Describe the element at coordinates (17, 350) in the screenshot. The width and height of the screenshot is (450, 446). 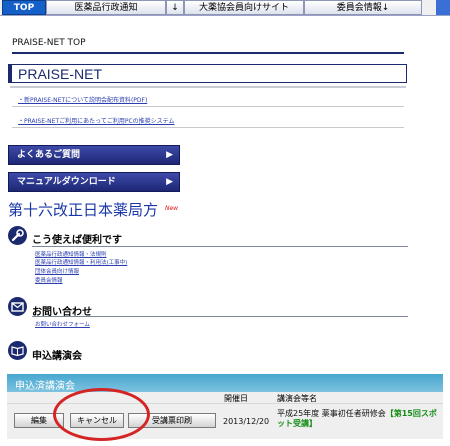
I see `book-icon` at that location.